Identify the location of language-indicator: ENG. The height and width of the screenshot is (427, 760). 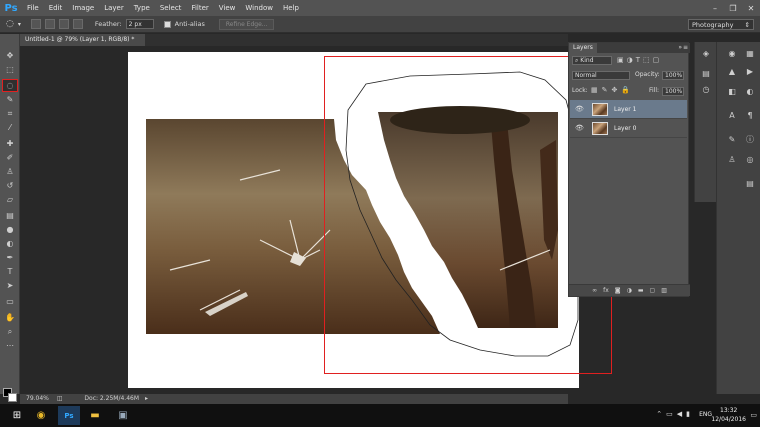
(705, 414).